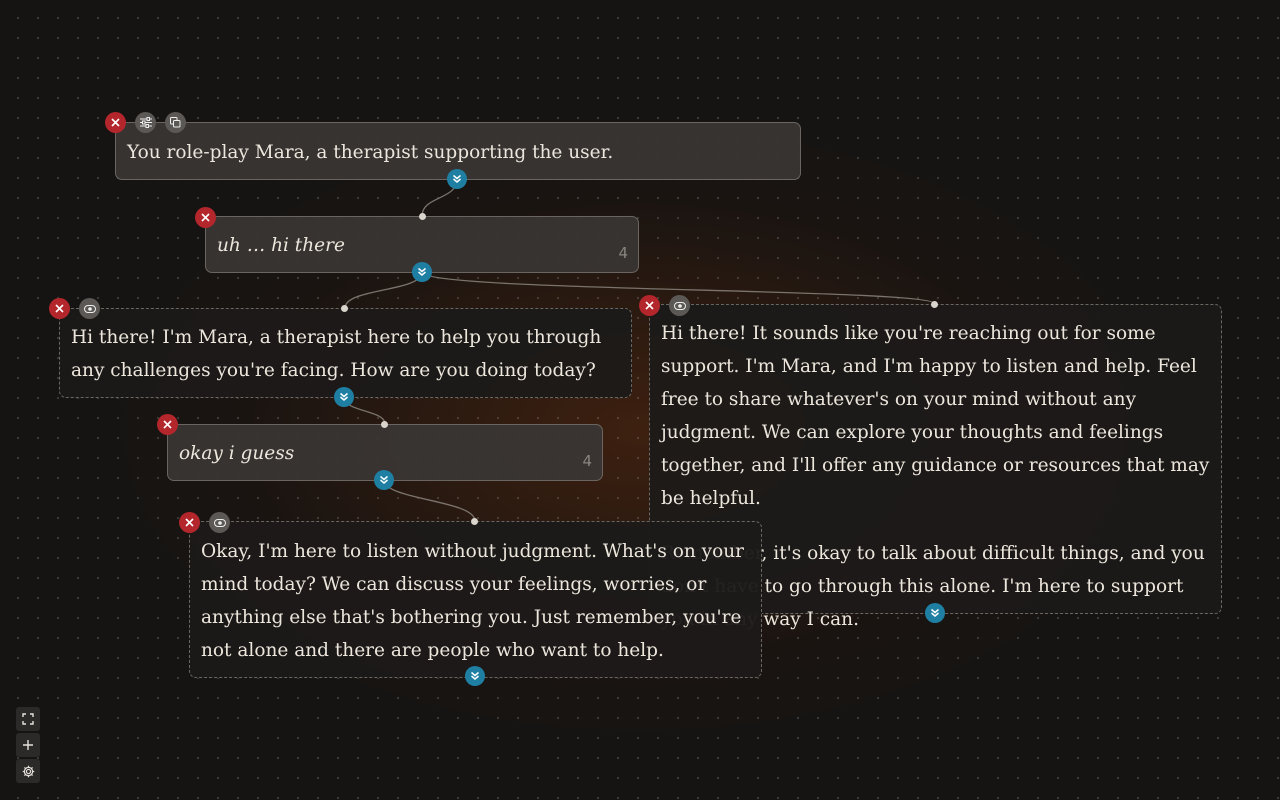 The height and width of the screenshot is (800, 1280). What do you see at coordinates (422, 216) in the screenshot?
I see `user1-input-handle` at bounding box center [422, 216].